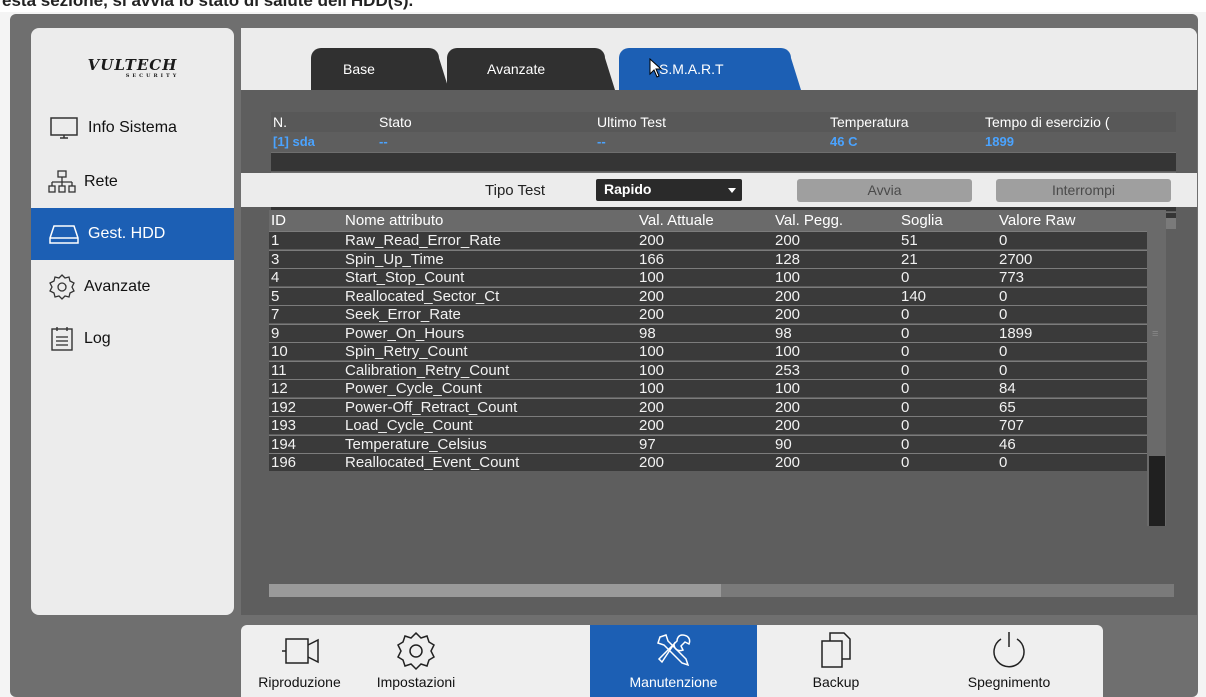 The image size is (1206, 697). Describe the element at coordinates (409, 425) in the screenshot. I see `attr-name: Load_Cycle_Count` at that location.